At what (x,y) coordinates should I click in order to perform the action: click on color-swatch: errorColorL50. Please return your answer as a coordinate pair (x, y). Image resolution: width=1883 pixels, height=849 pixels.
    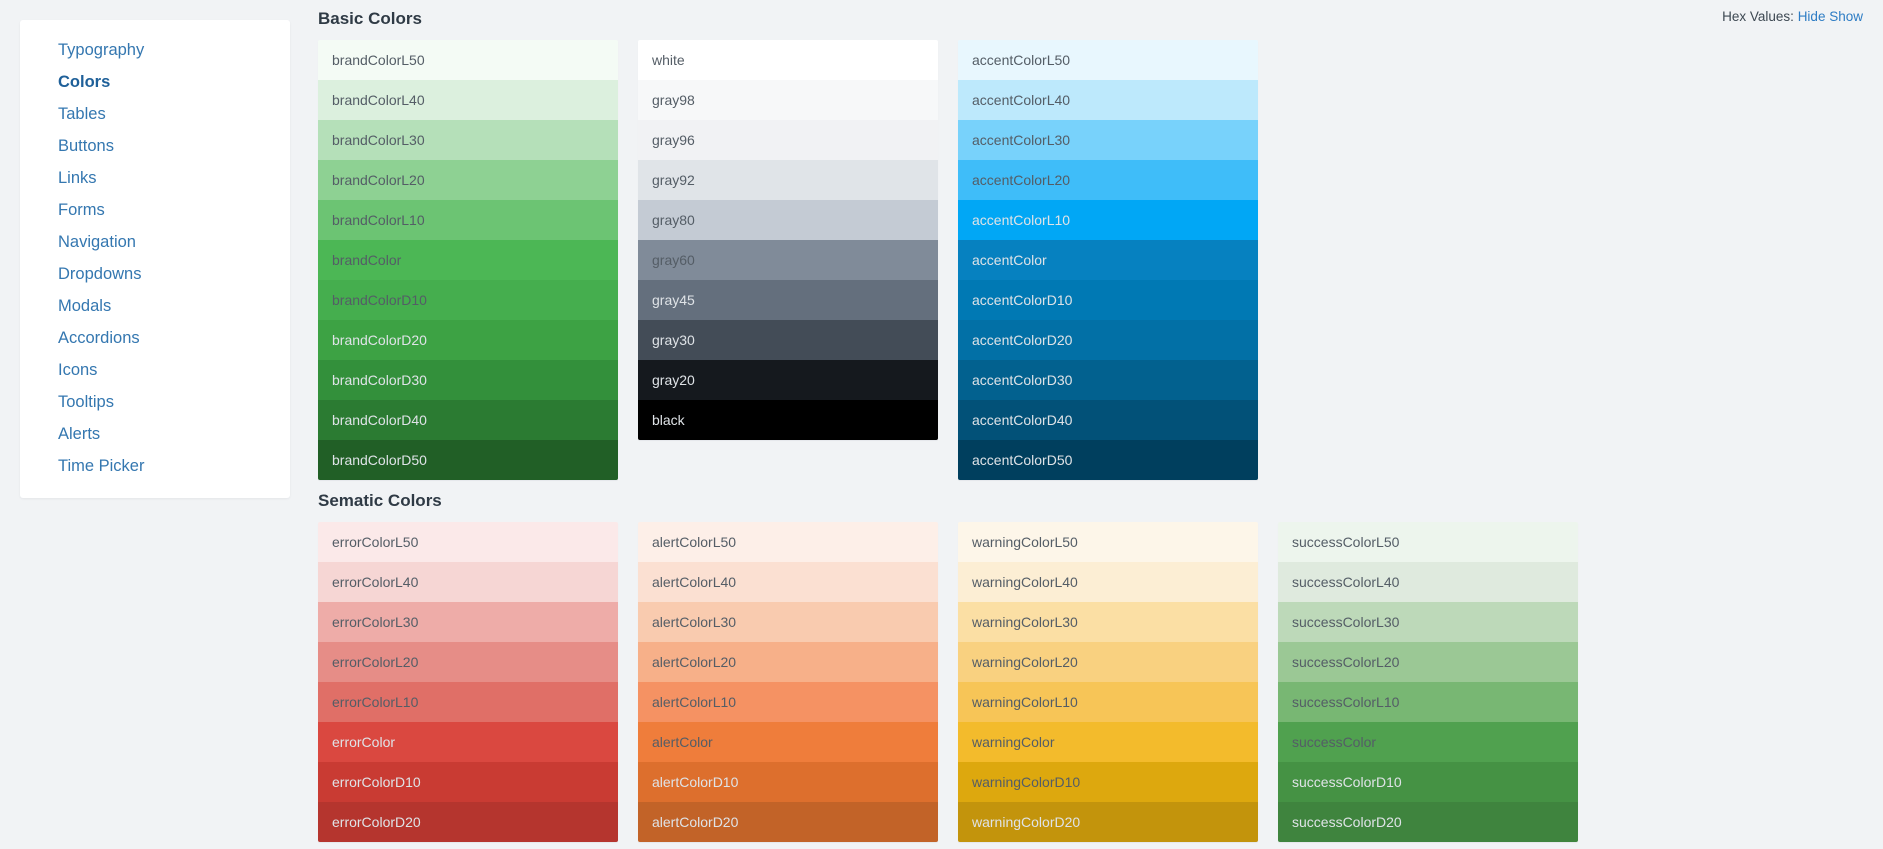
    Looking at the image, I should click on (468, 542).